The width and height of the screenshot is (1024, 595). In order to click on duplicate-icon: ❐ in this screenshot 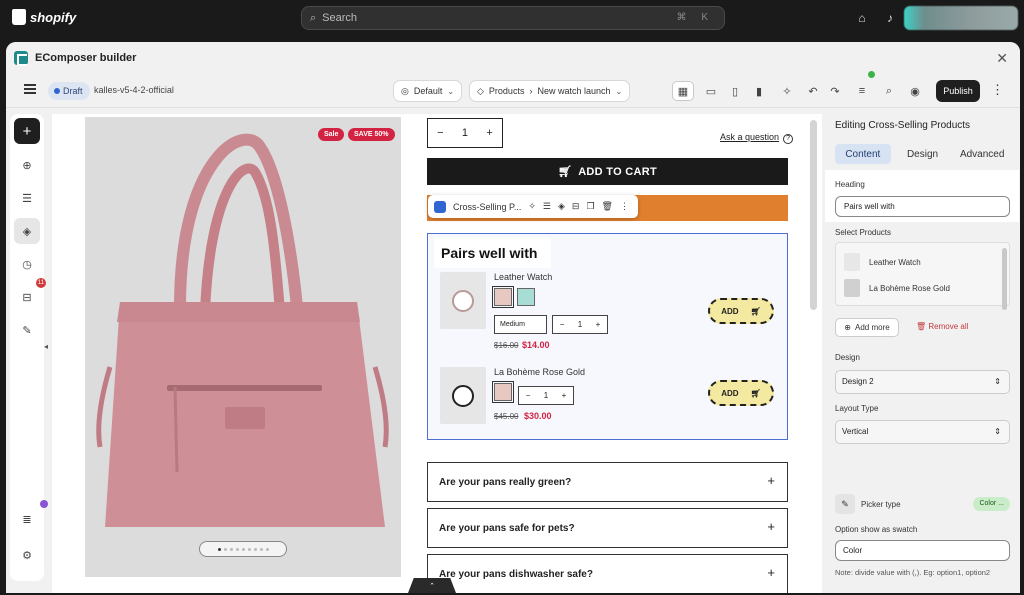, I will do `click(590, 206)`.